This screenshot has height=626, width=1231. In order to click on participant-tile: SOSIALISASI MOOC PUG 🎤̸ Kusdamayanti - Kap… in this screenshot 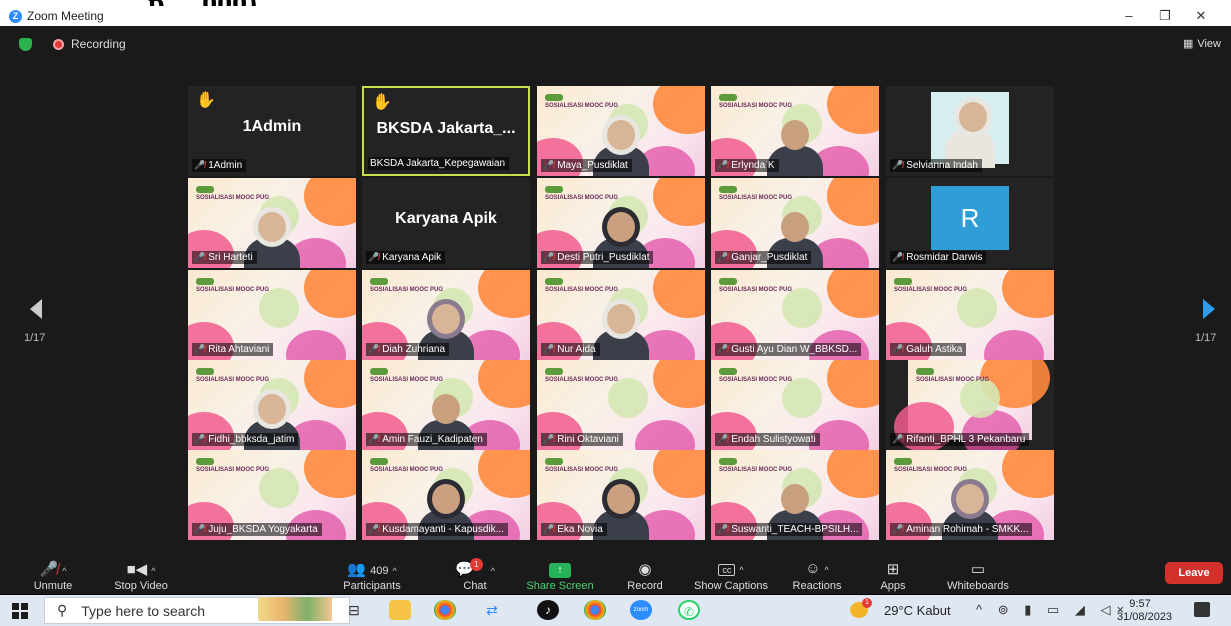, I will do `click(446, 495)`.